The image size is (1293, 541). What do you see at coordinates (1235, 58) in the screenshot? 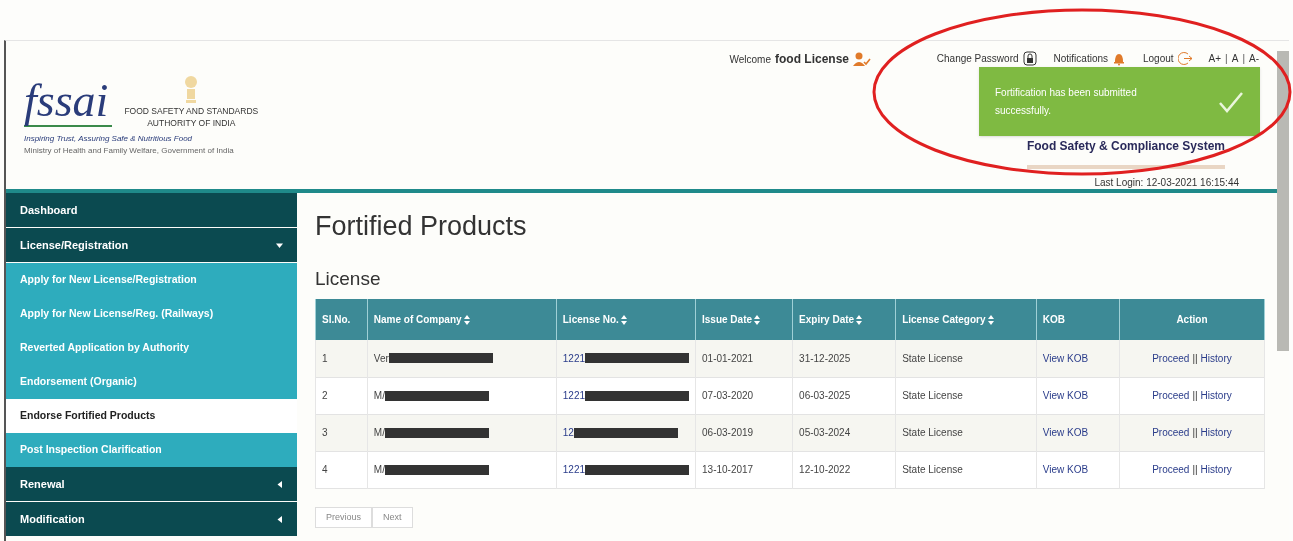
I see `font-size-link: A` at bounding box center [1235, 58].